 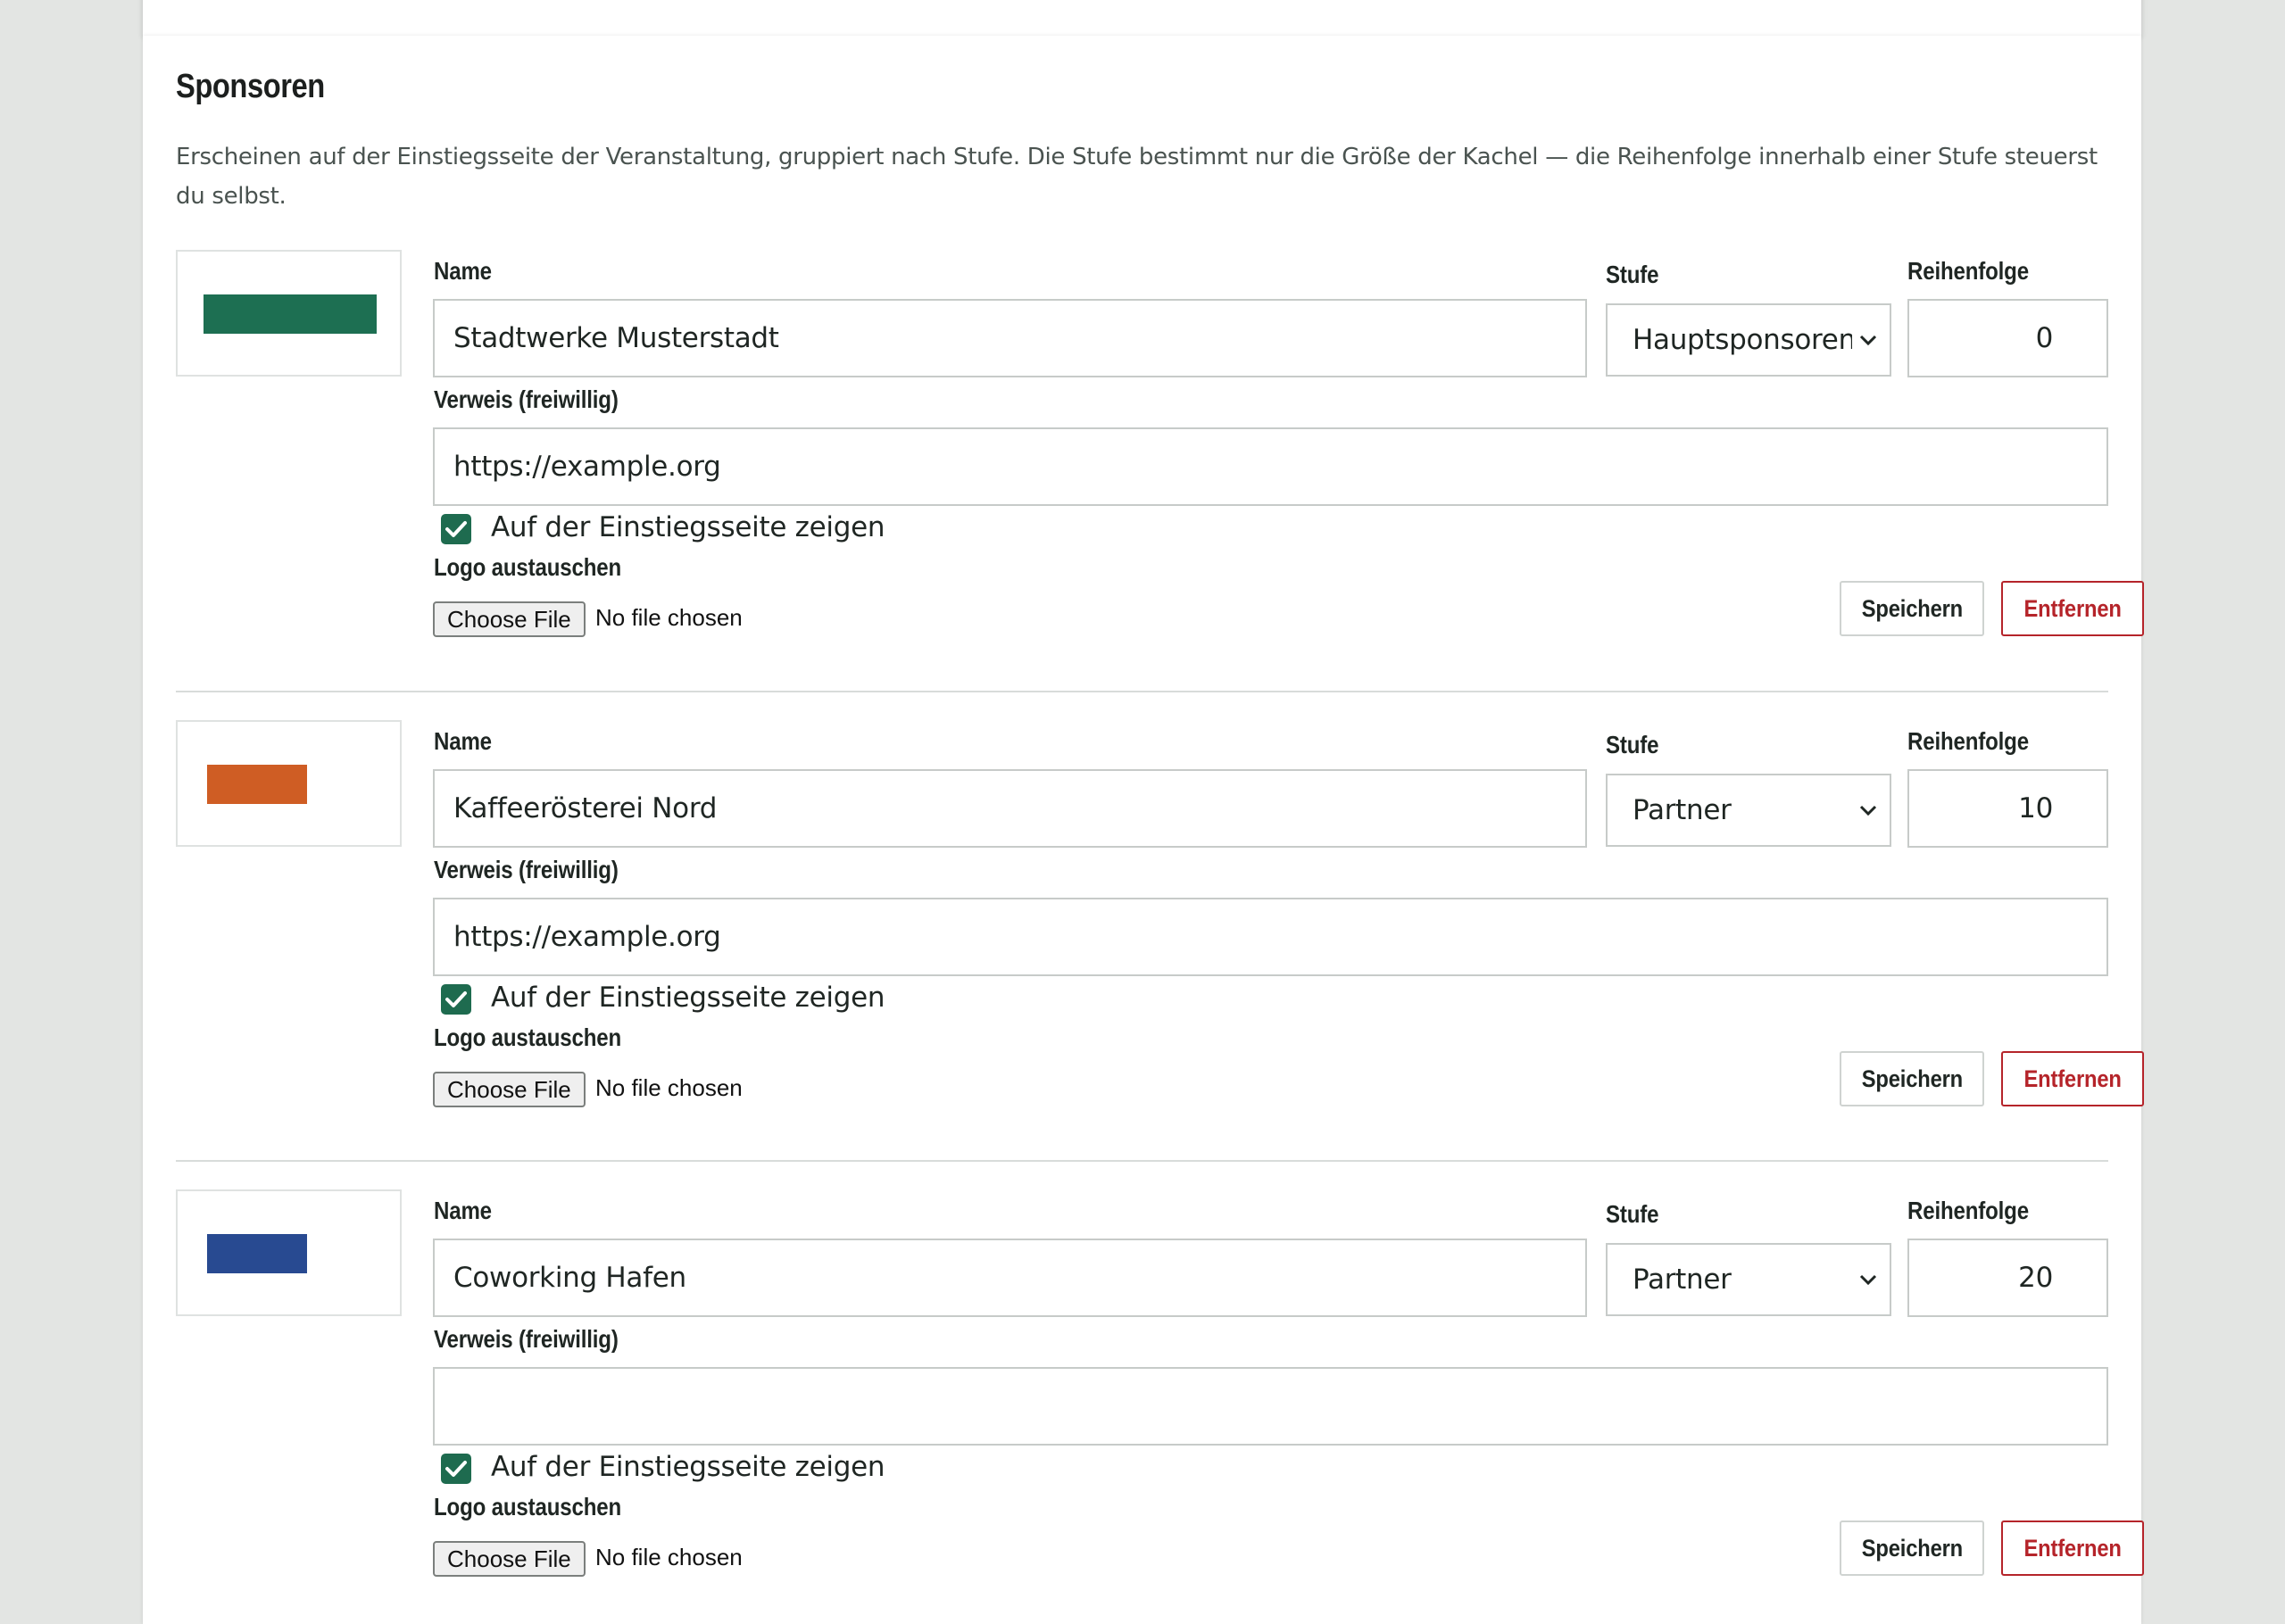 What do you see at coordinates (2007, 808) in the screenshot?
I see `order-input: 10` at bounding box center [2007, 808].